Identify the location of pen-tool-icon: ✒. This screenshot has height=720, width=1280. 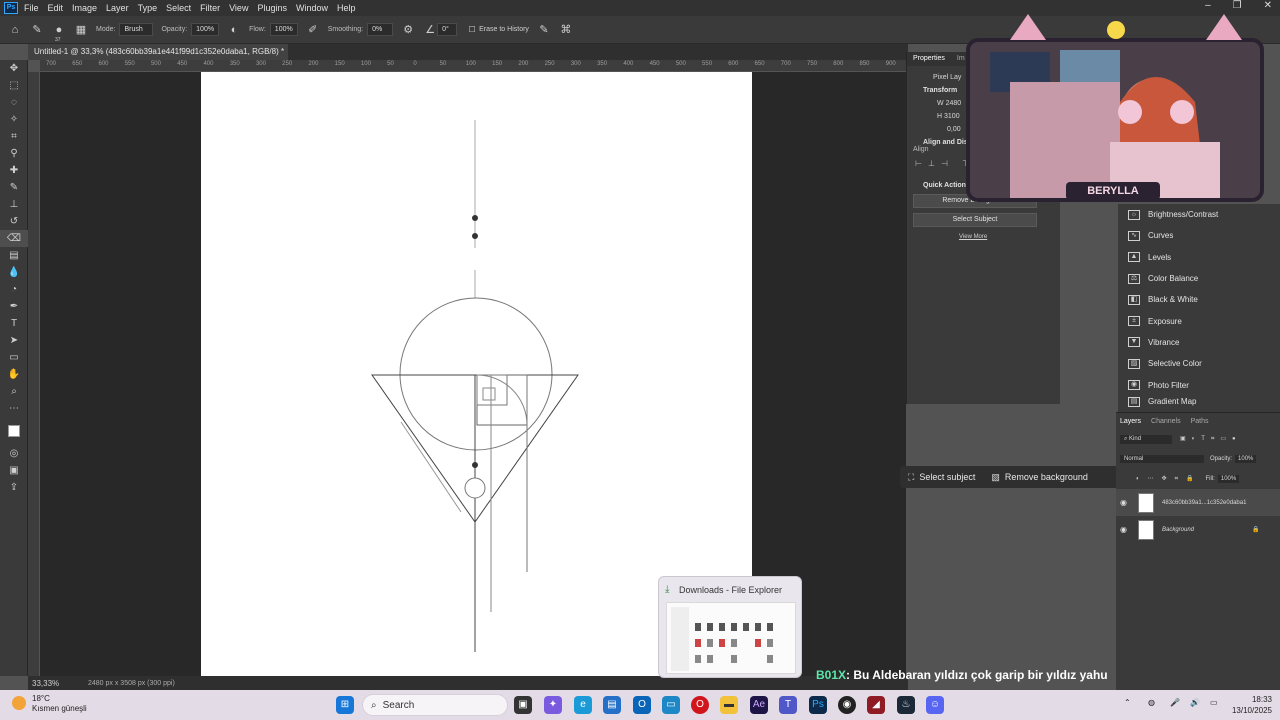
(14, 306).